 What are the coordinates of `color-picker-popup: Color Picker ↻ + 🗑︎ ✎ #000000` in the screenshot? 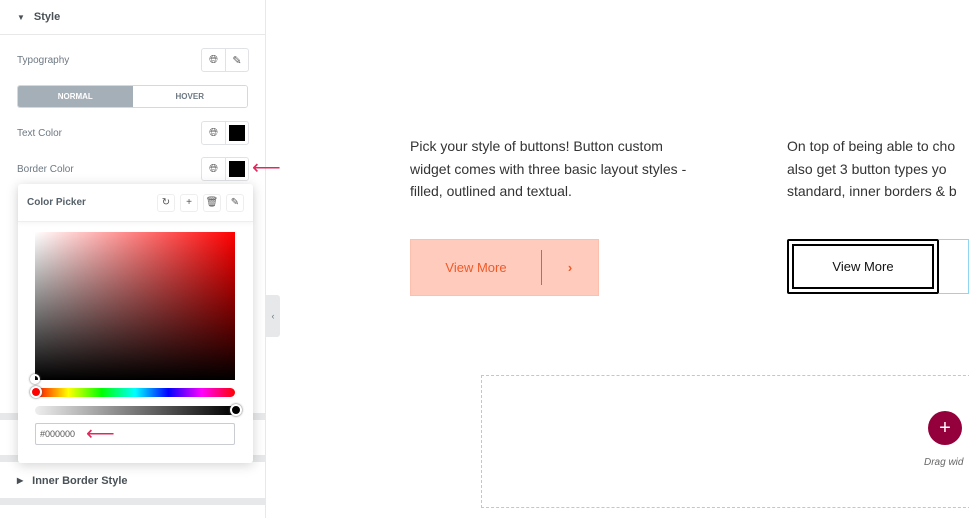 It's located at (135, 323).